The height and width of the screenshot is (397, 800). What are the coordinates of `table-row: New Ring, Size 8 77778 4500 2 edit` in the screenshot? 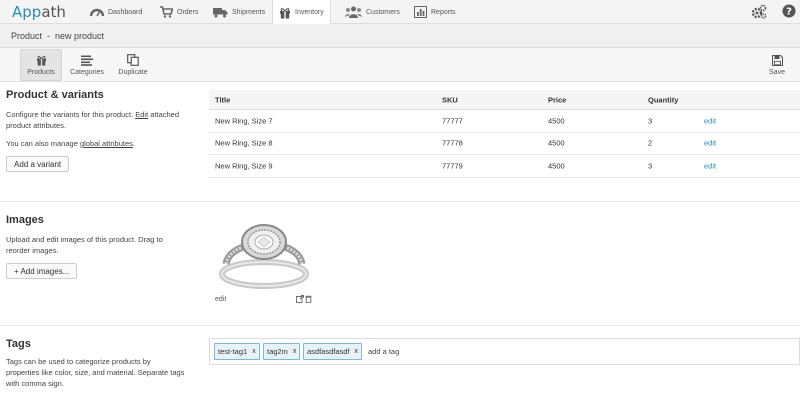 It's located at (504, 144).